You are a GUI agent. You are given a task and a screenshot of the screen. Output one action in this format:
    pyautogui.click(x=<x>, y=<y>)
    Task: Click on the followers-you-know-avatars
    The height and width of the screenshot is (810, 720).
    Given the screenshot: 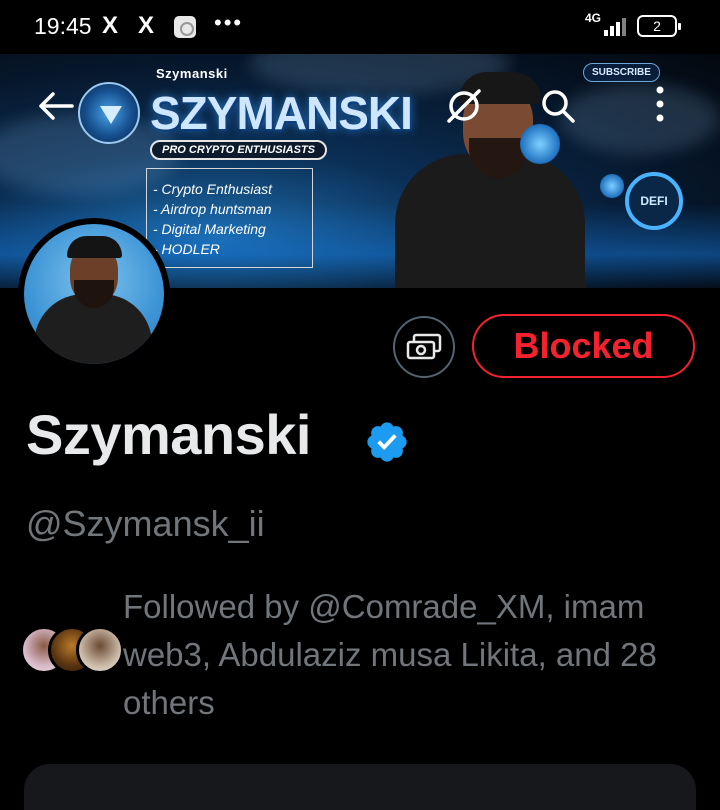 What is the action you would take?
    pyautogui.click(x=72, y=651)
    